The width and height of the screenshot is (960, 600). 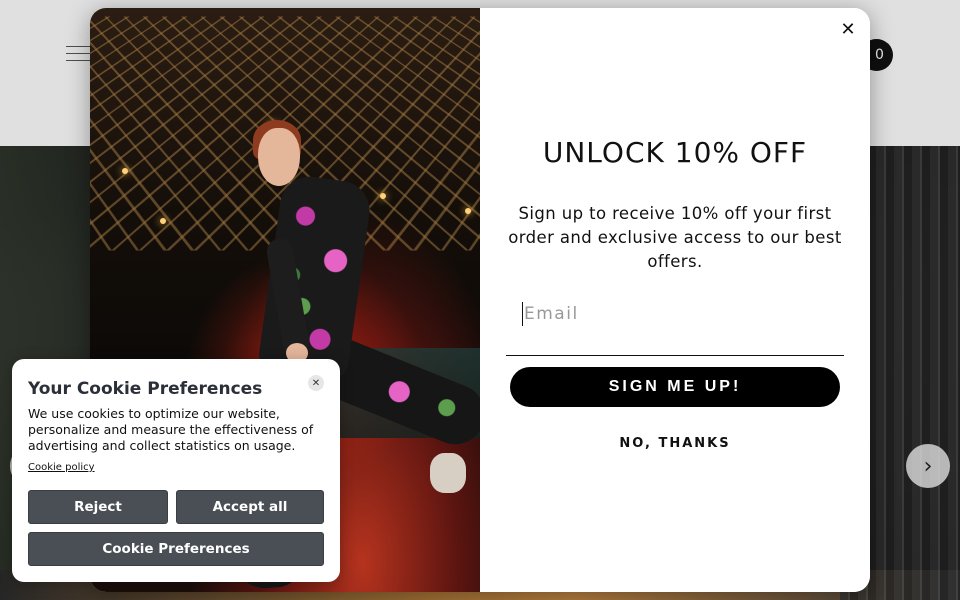 What do you see at coordinates (675, 152) in the screenshot?
I see `popup-title: UNLOCK 10% OFF` at bounding box center [675, 152].